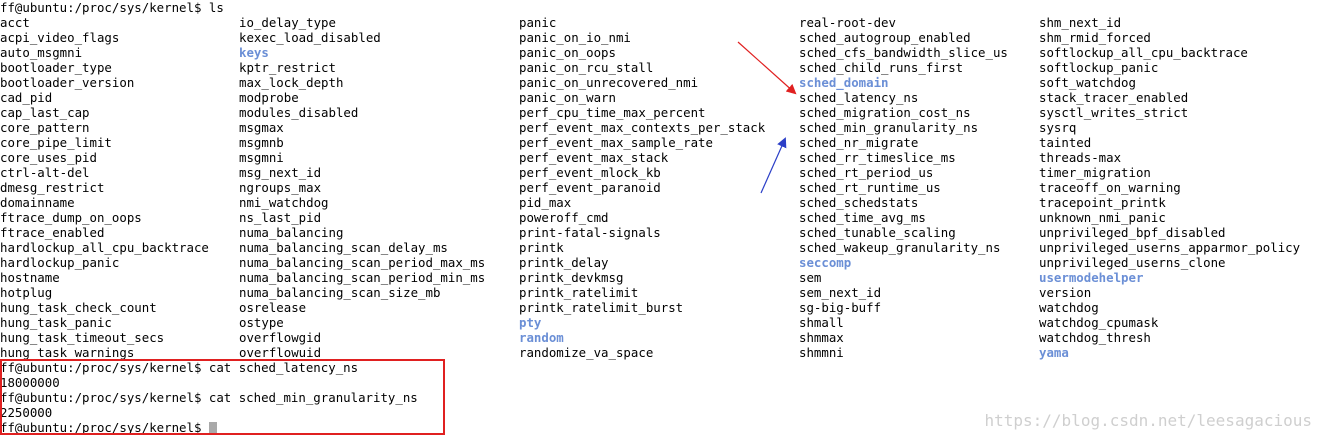  I want to click on ls-entry-file: printk, so click(541, 247).